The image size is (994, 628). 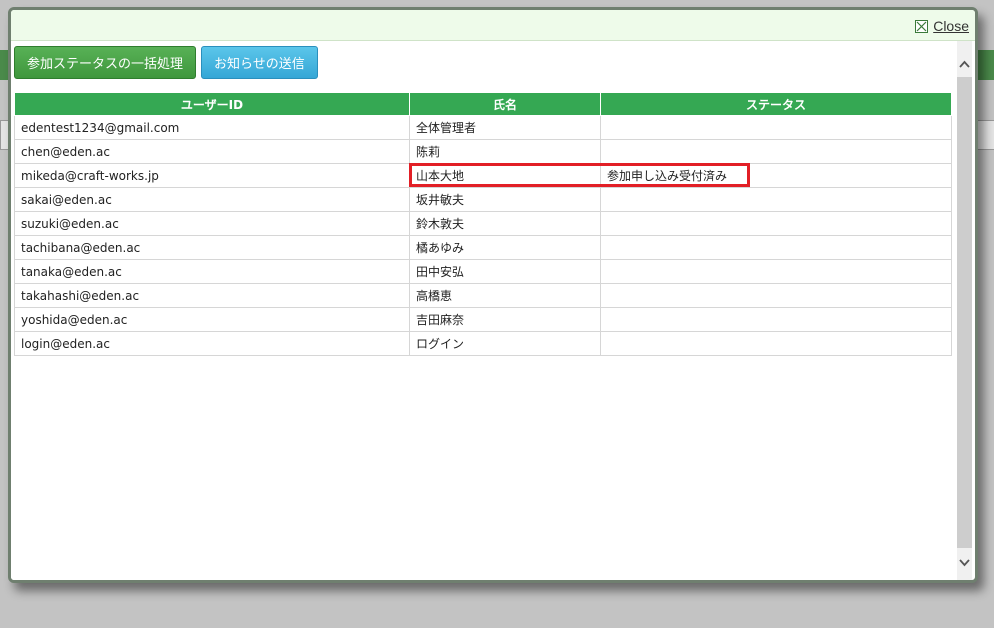 I want to click on chevron-down-icon, so click(x=964, y=563).